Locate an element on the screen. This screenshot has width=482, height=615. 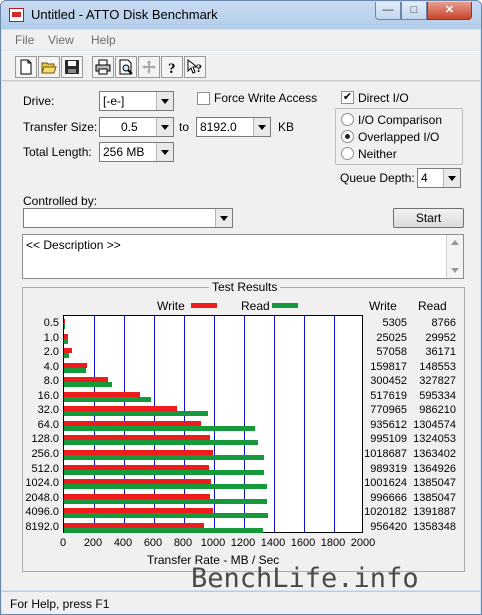
results-title: Test Results is located at coordinates (245, 287).